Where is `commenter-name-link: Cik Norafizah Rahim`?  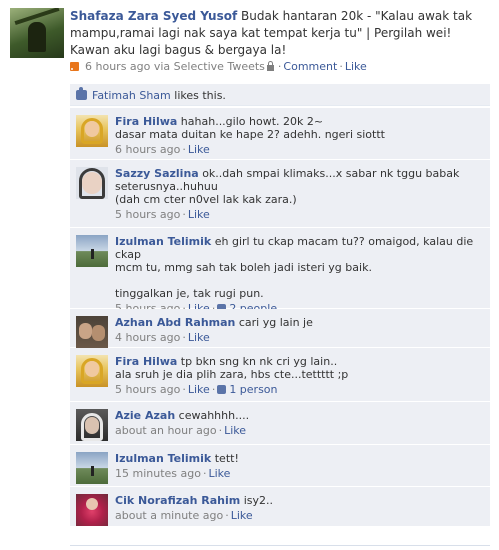
commenter-name-link: Cik Norafizah Rahim is located at coordinates (177, 500).